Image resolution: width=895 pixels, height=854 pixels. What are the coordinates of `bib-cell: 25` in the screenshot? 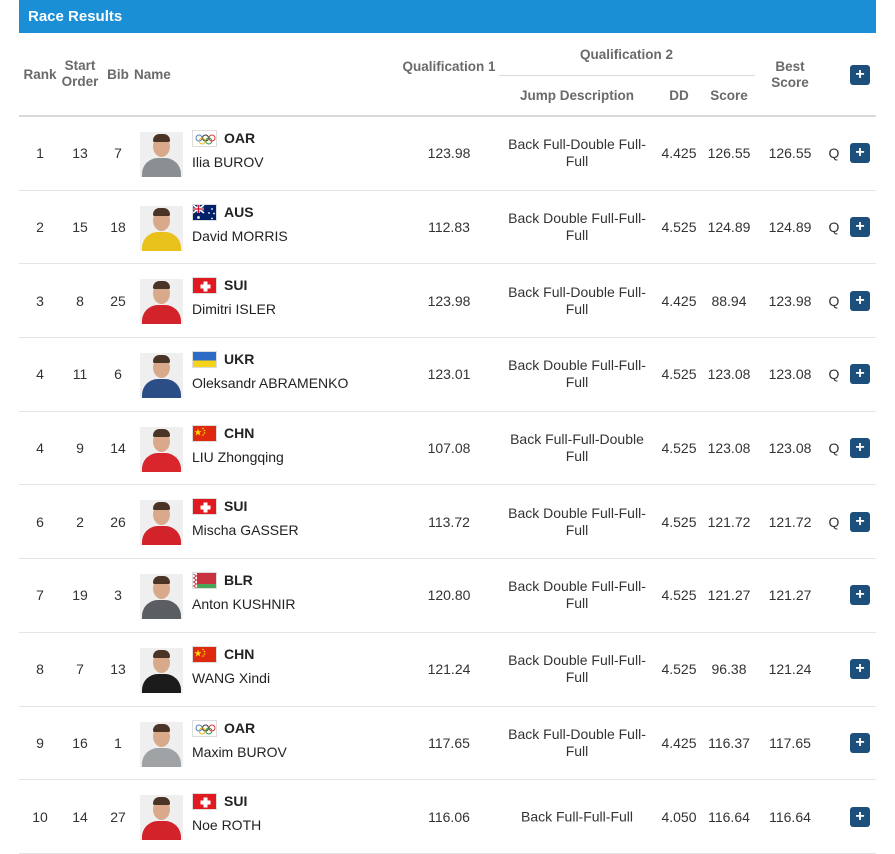 It's located at (118, 300).